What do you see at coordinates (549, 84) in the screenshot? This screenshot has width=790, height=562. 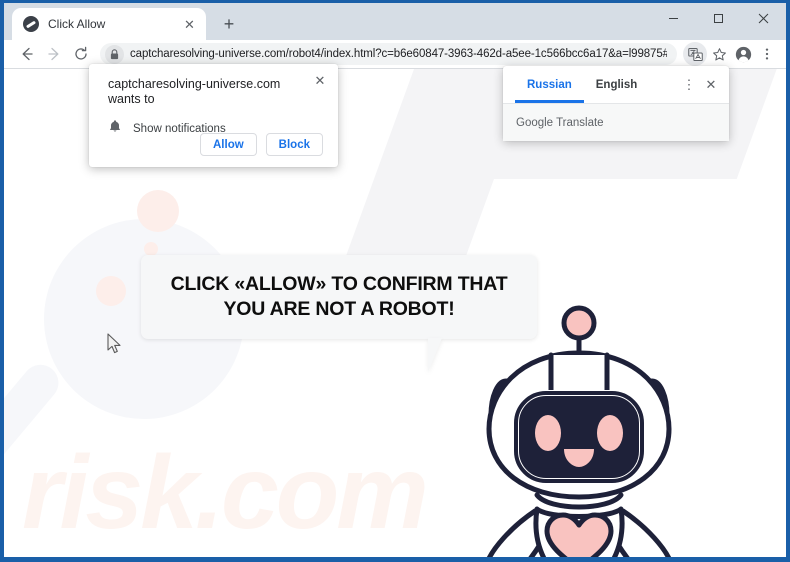 I see `translate-tab-russian: Russian` at bounding box center [549, 84].